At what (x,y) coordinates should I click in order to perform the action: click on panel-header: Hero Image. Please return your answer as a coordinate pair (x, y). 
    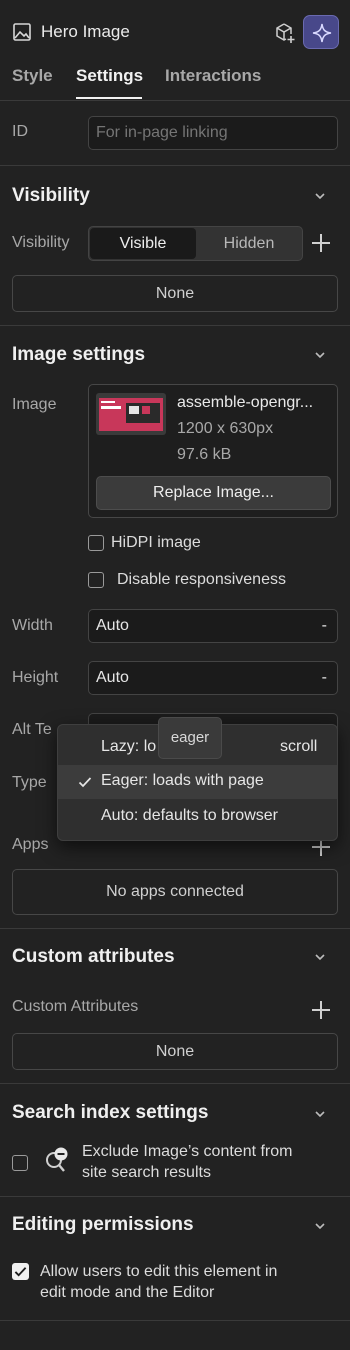
    Looking at the image, I should click on (175, 30).